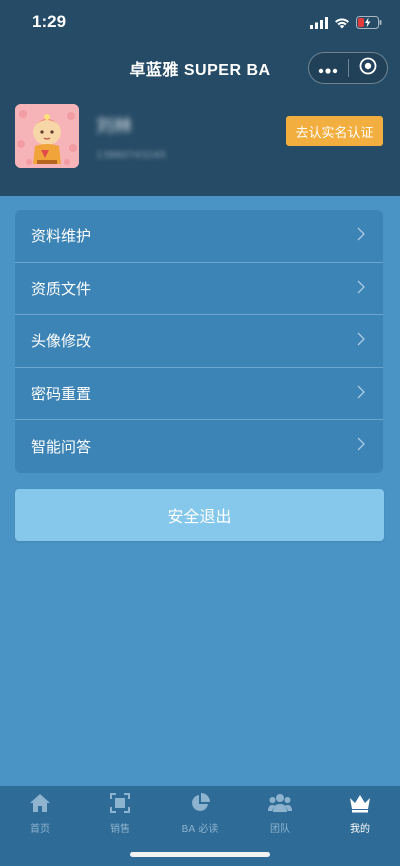 This screenshot has height=866, width=400. I want to click on tab-label: 我的, so click(360, 829).